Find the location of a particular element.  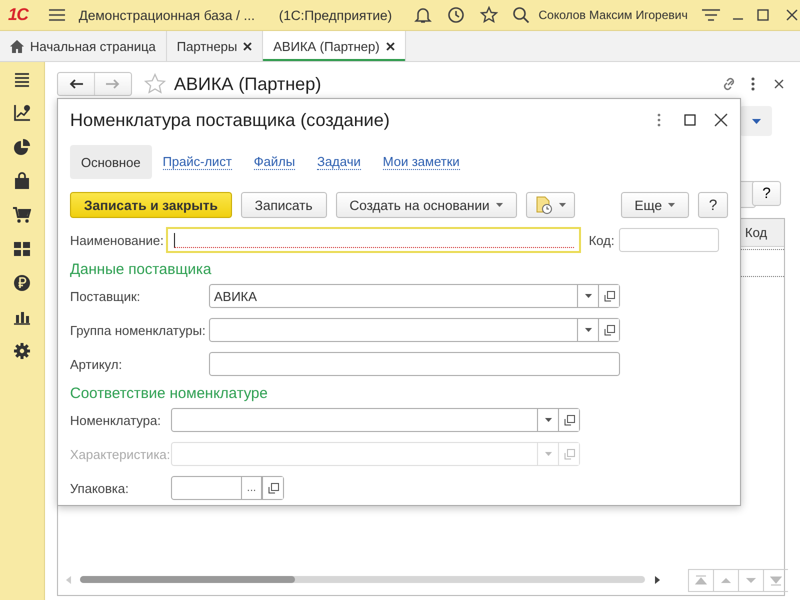

section-title: Соответствие номенклатуре is located at coordinates (169, 393).